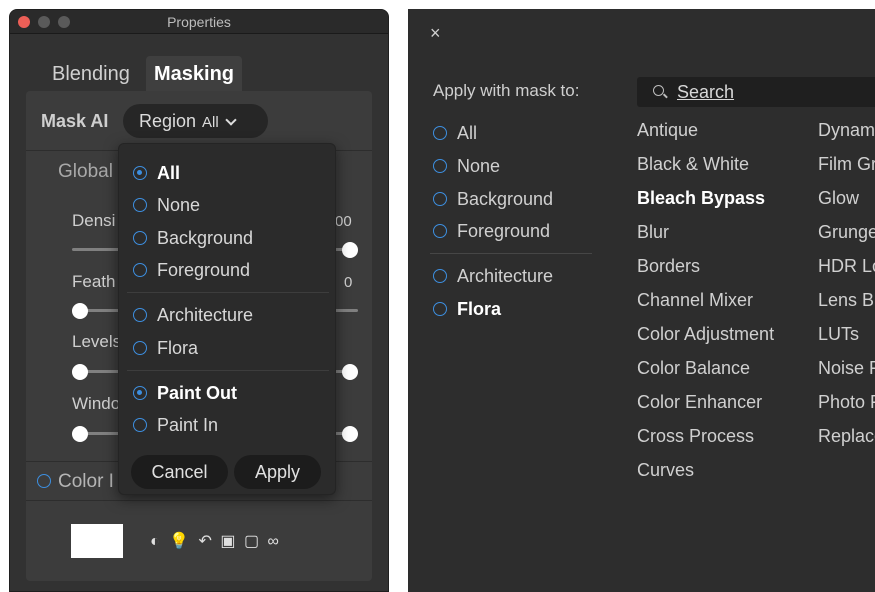 The height and width of the screenshot is (592, 875). Describe the element at coordinates (86, 481) in the screenshot. I see `color-range-label: Color I` at that location.